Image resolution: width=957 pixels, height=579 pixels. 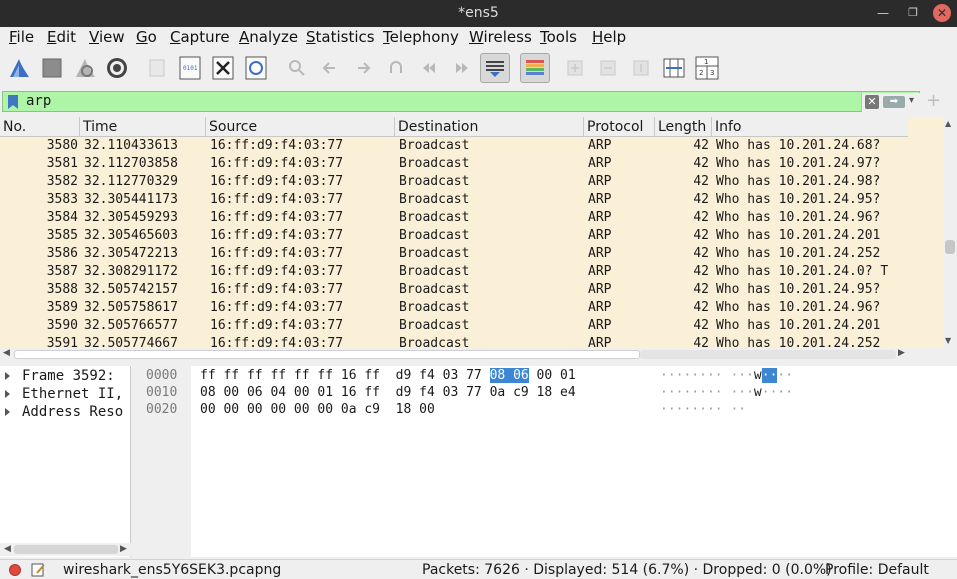 I want to click on open-file-icon, so click(x=157, y=68).